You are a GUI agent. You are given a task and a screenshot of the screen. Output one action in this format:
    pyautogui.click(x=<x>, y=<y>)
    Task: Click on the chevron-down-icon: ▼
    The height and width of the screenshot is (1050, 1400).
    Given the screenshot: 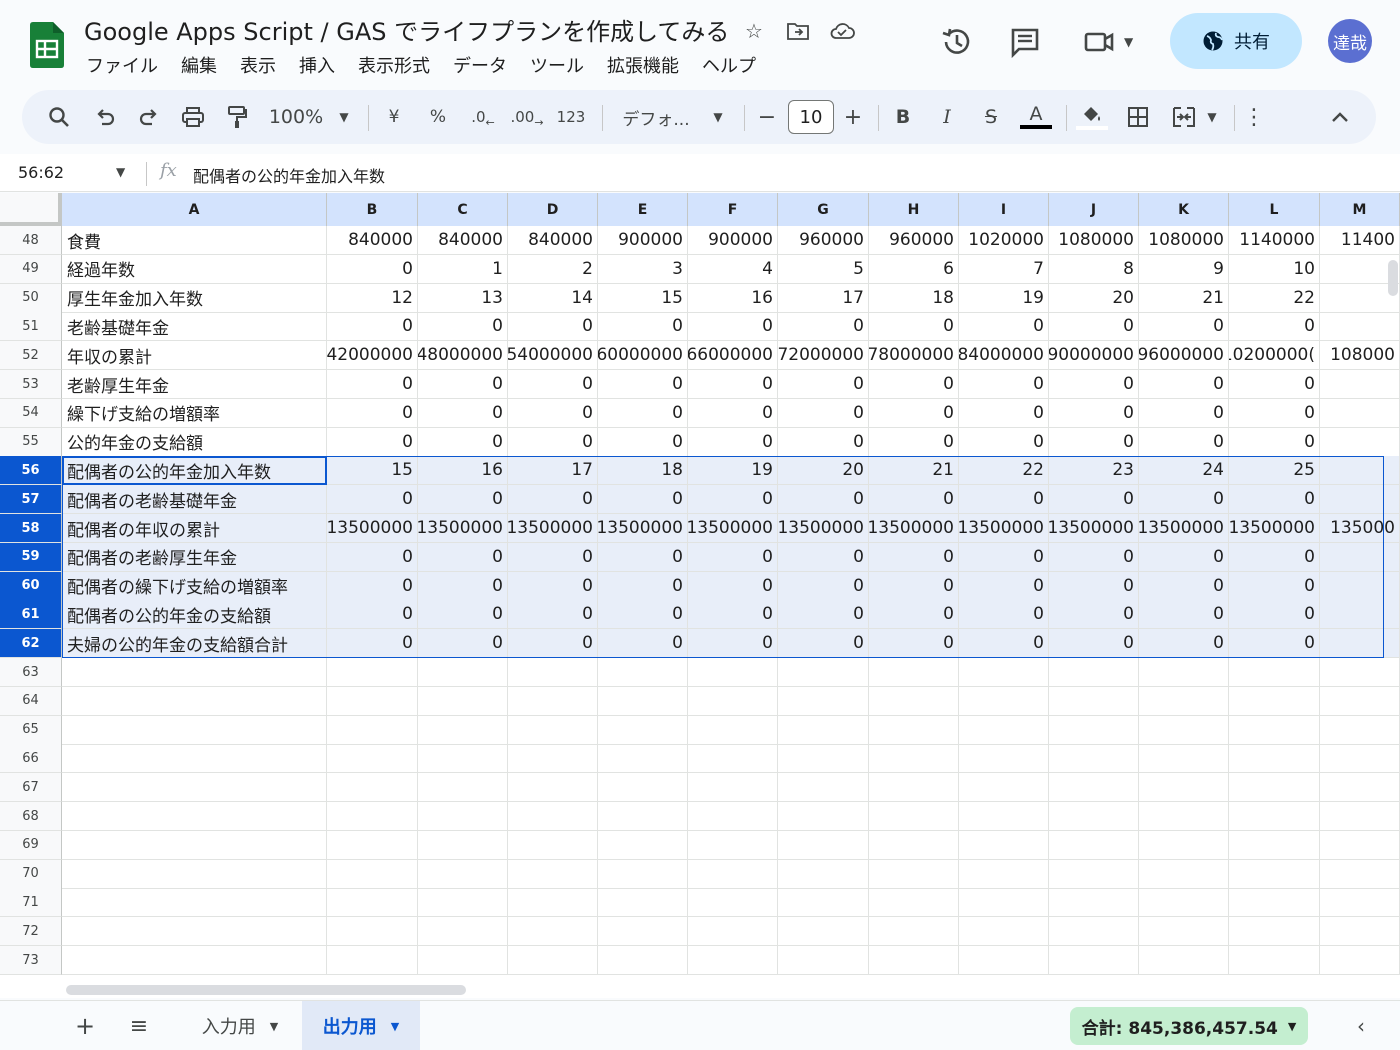 What is the action you would take?
    pyautogui.click(x=1212, y=117)
    